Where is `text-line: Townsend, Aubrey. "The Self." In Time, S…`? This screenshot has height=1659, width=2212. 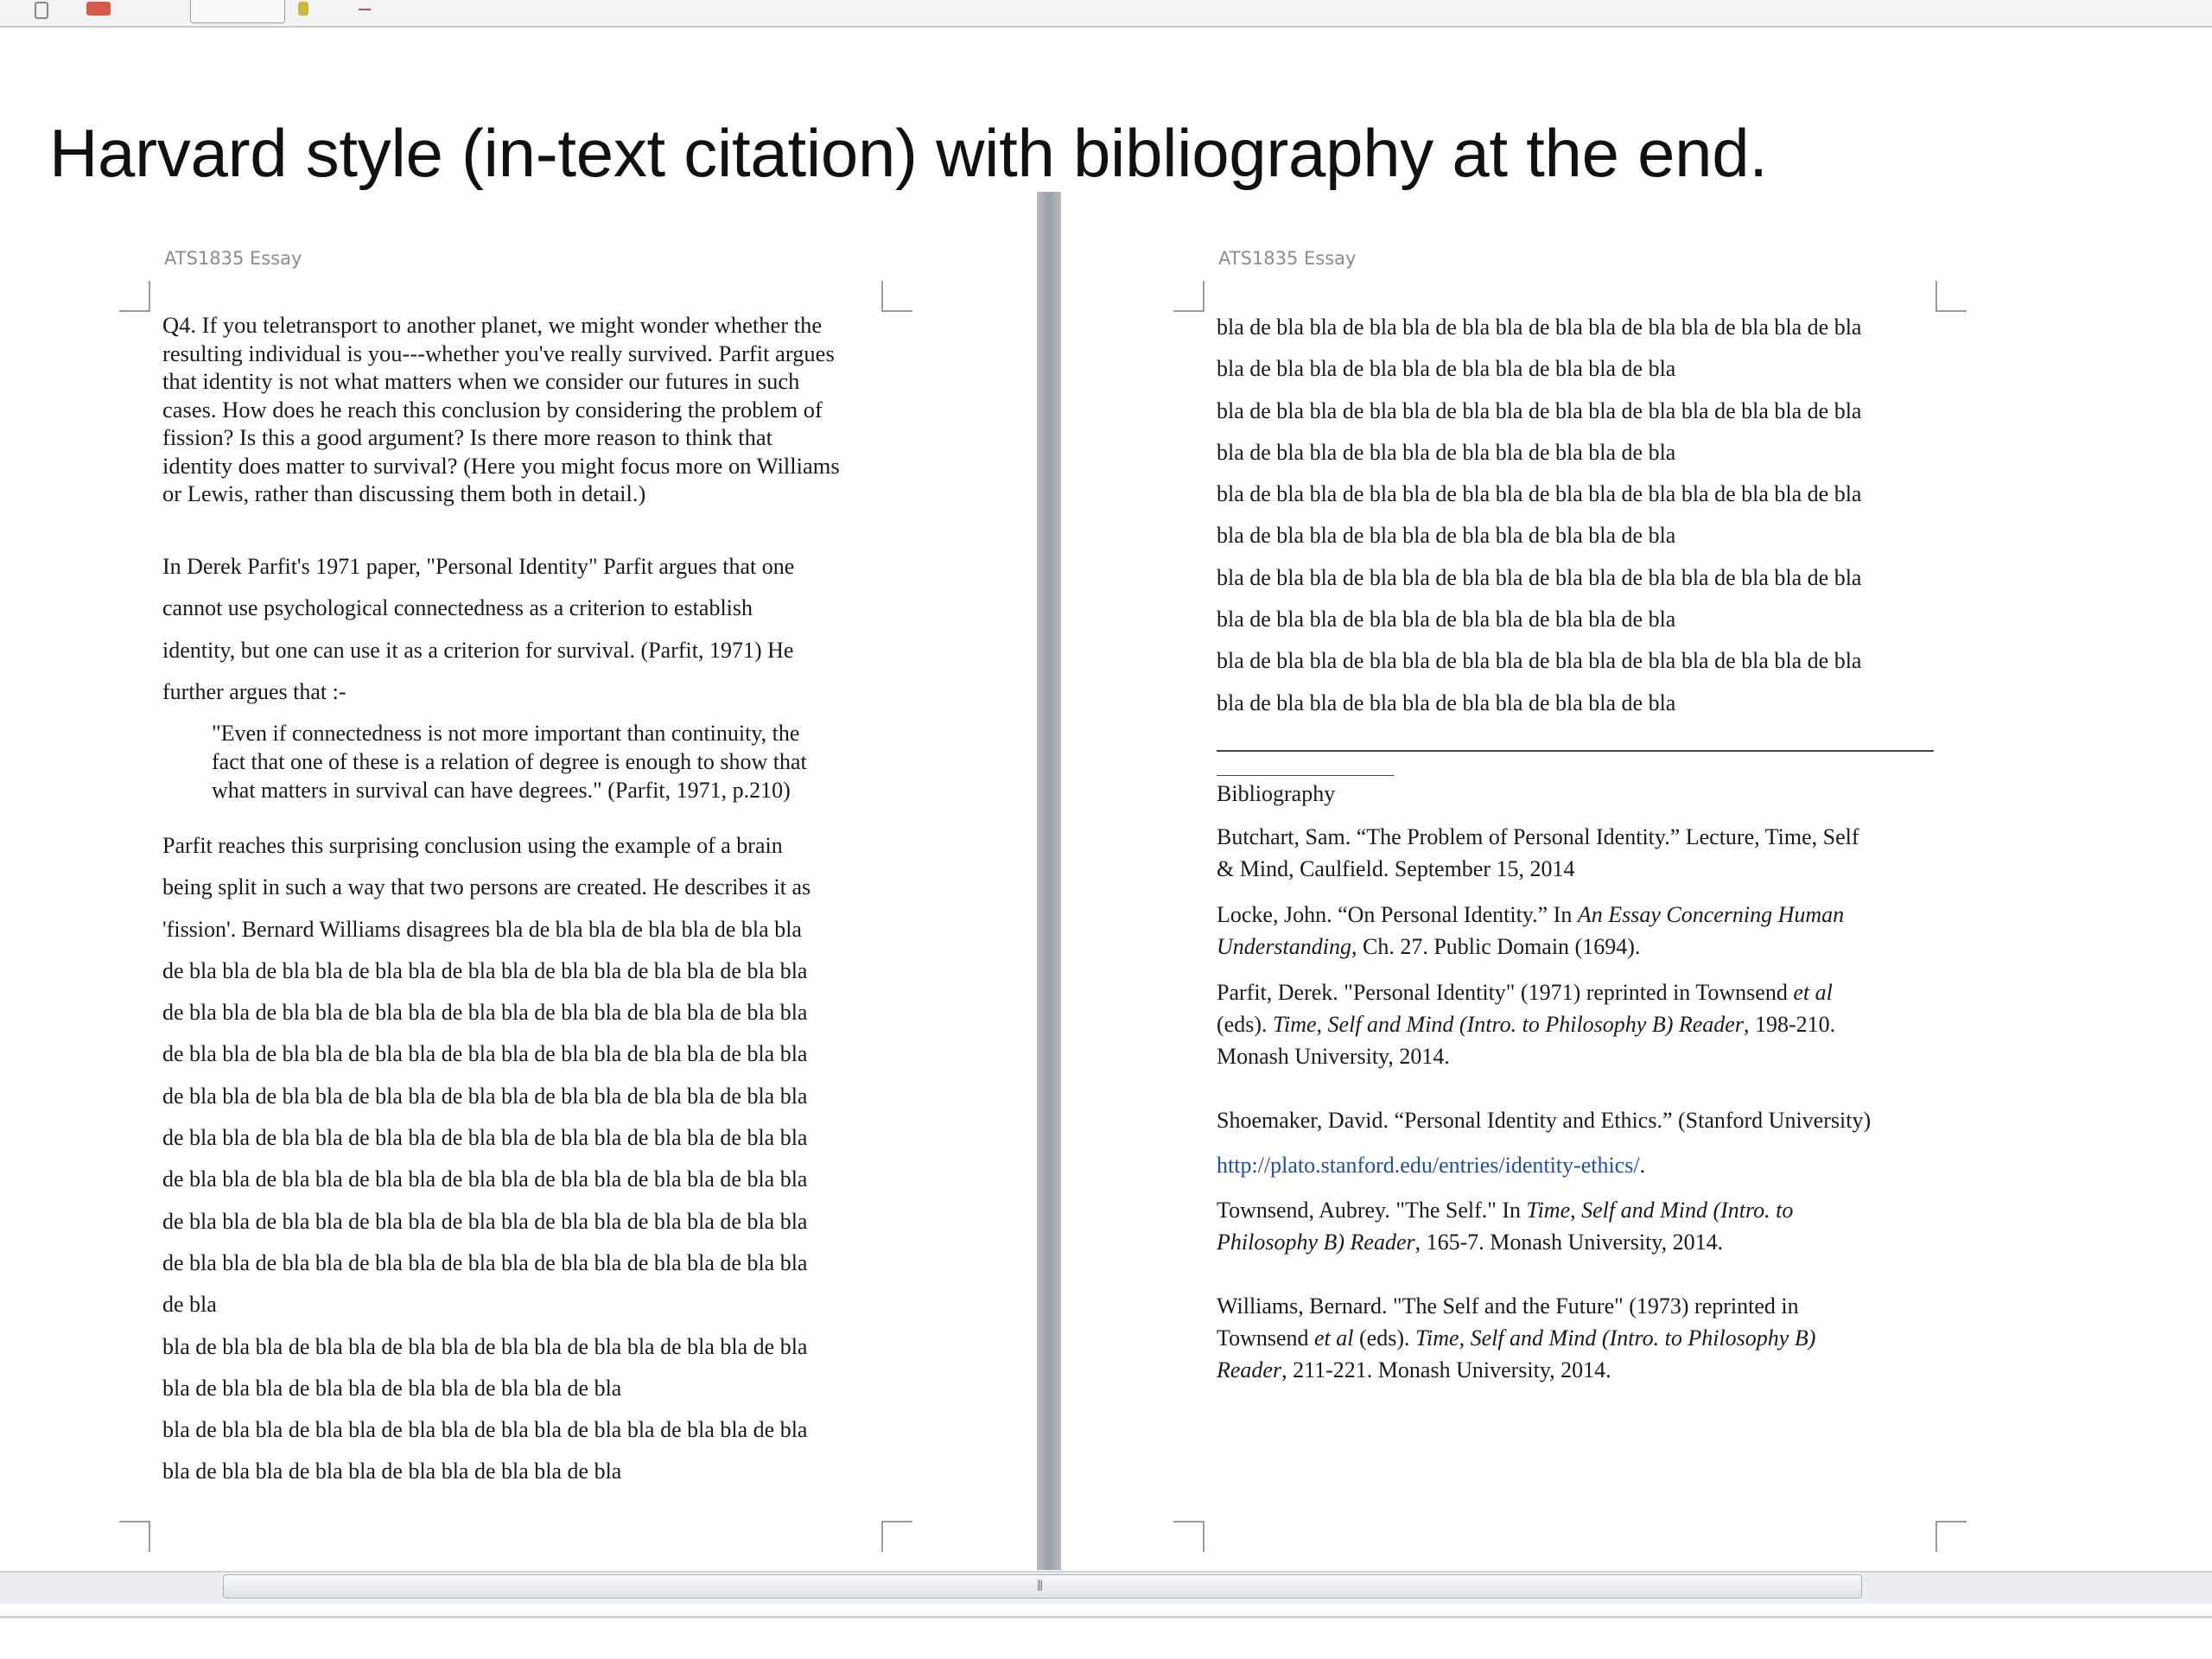
text-line: Townsend, Aubrey. "The Self." In Time, S… is located at coordinates (1505, 1210).